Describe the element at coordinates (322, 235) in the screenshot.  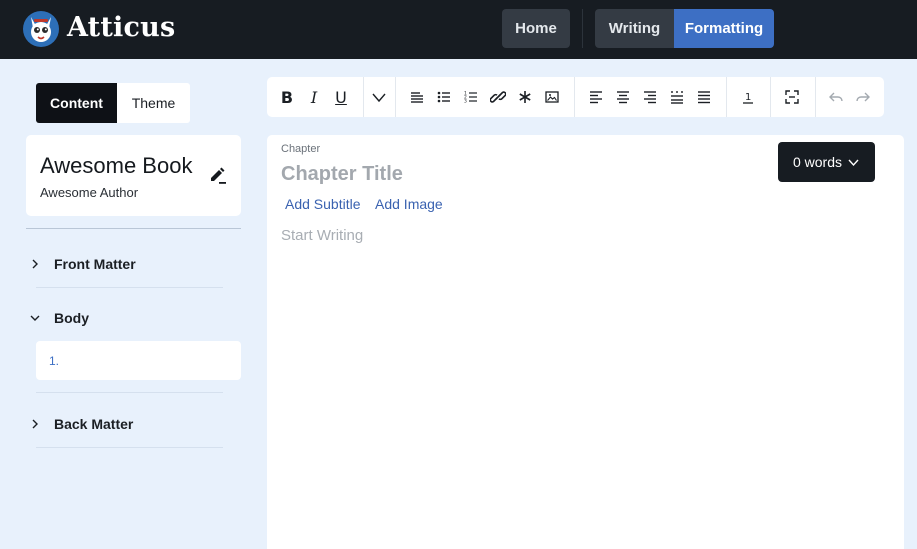
I see `body-text-area: Start Writing` at that location.